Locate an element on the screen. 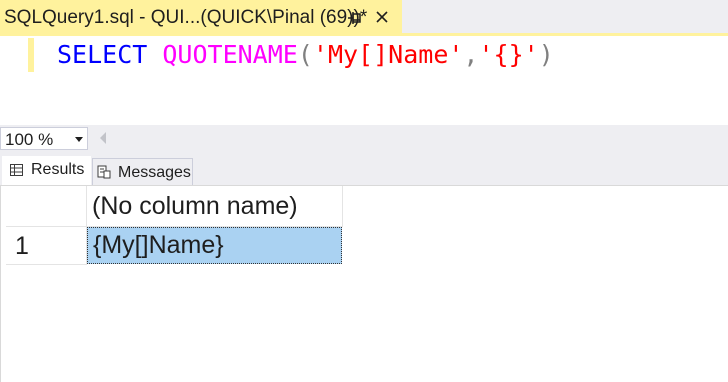 Image resolution: width=728 pixels, height=382 pixels. scroll-left-icon is located at coordinates (103, 138).